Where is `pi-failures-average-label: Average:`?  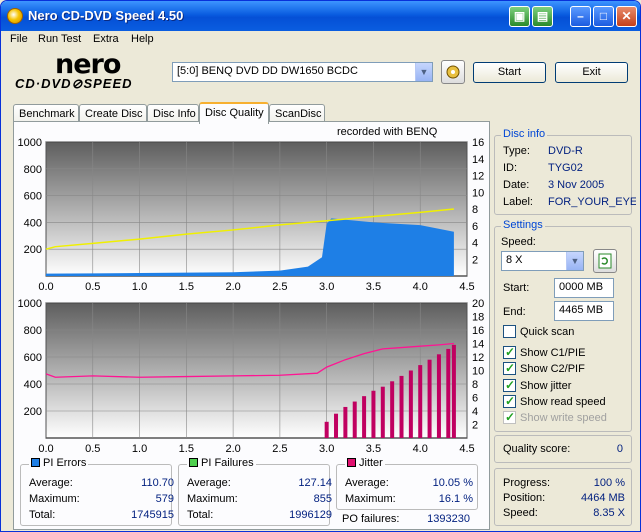 pi-failures-average-label: Average: is located at coordinates (209, 483).